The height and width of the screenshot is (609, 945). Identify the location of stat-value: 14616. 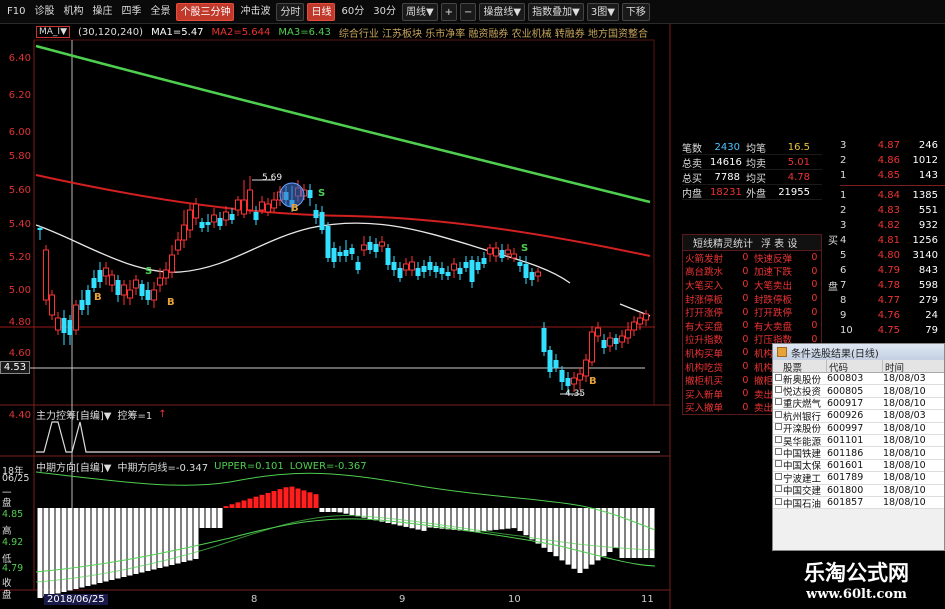
(726, 162).